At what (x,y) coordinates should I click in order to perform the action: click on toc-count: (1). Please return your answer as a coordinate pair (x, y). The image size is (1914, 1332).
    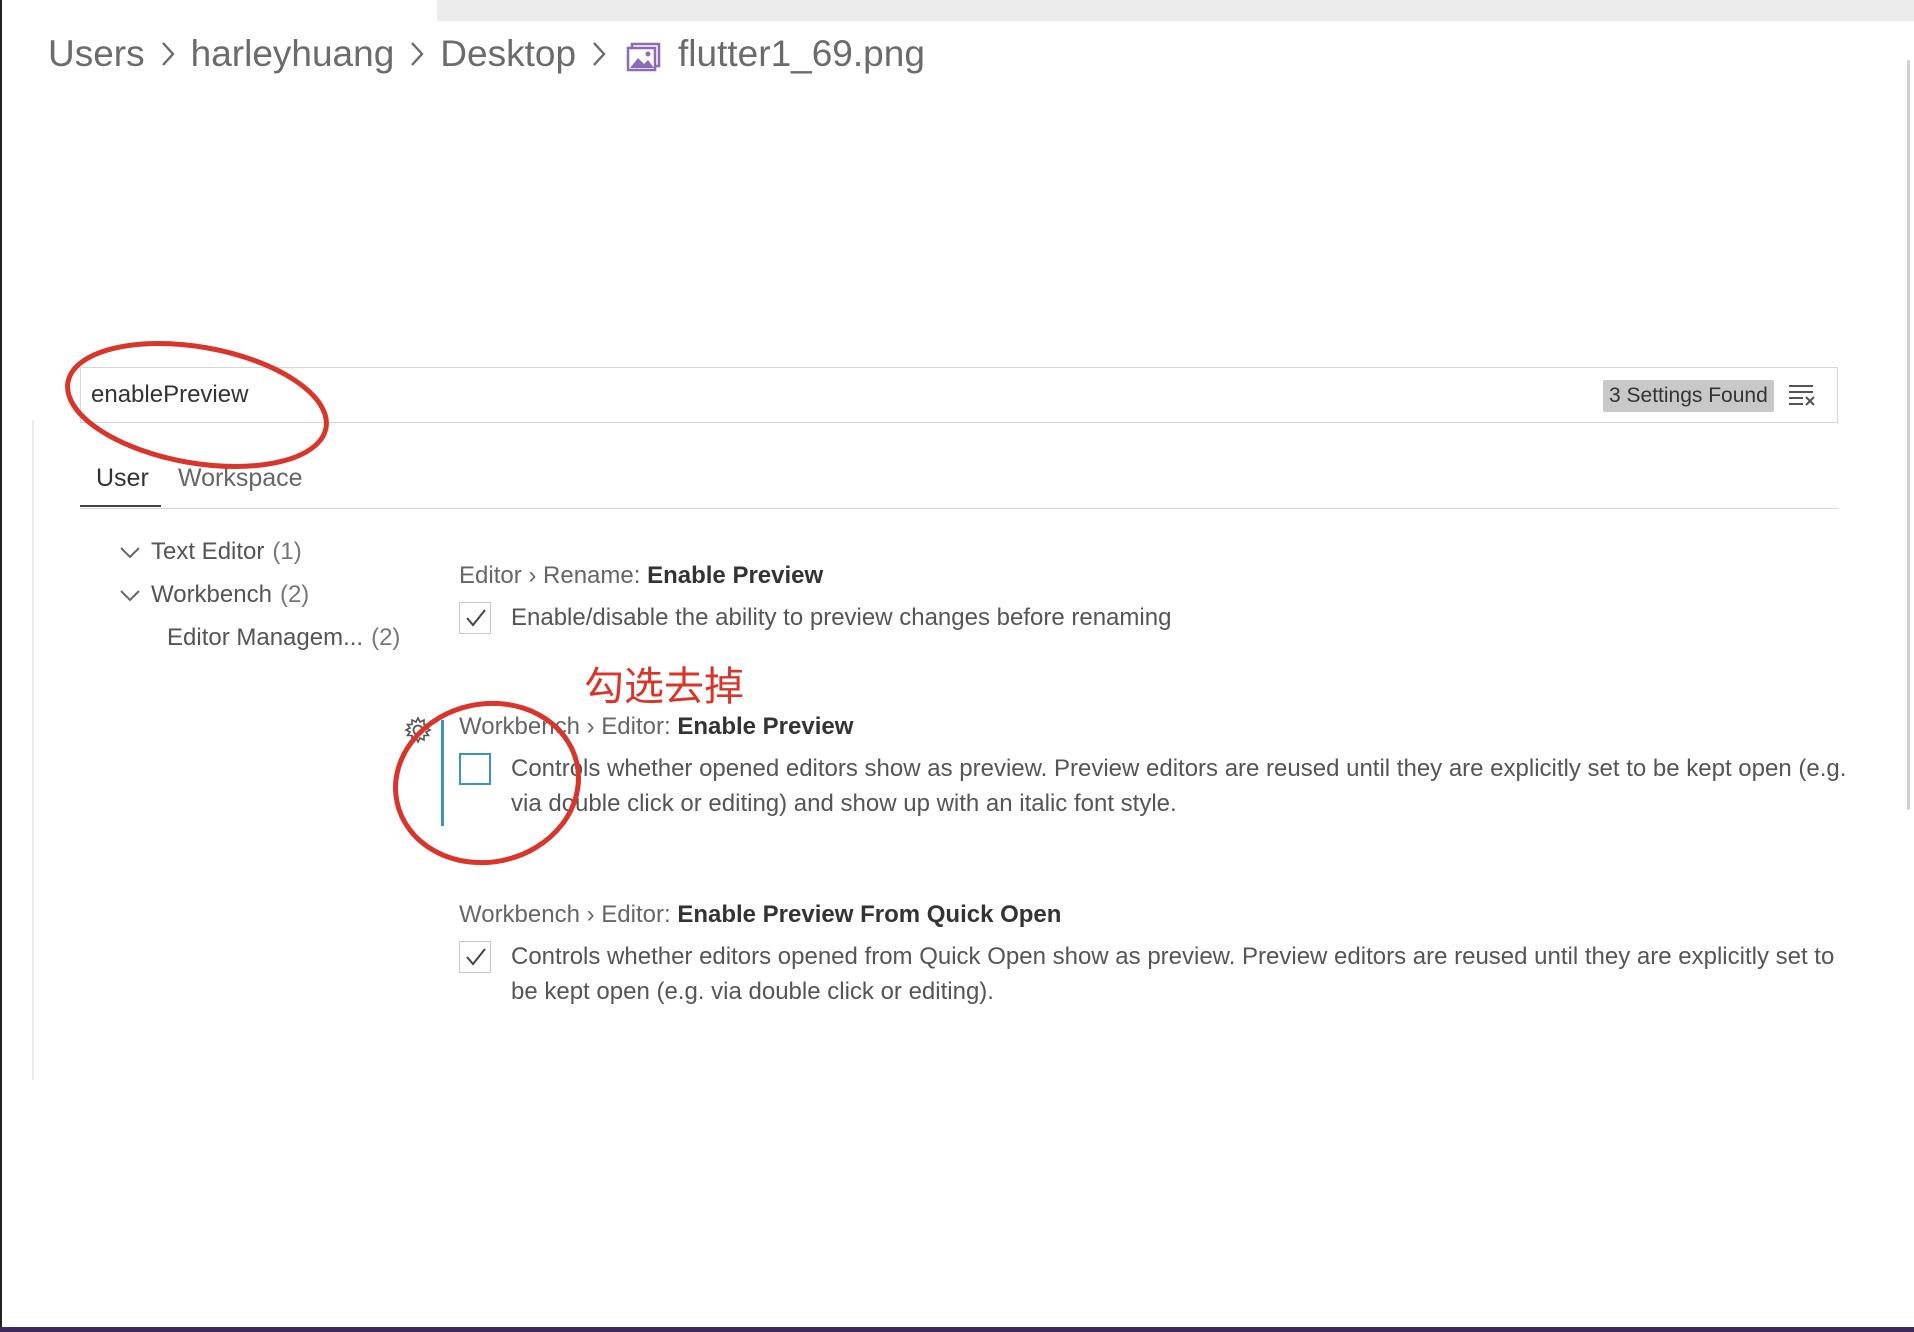
    Looking at the image, I should click on (287, 551).